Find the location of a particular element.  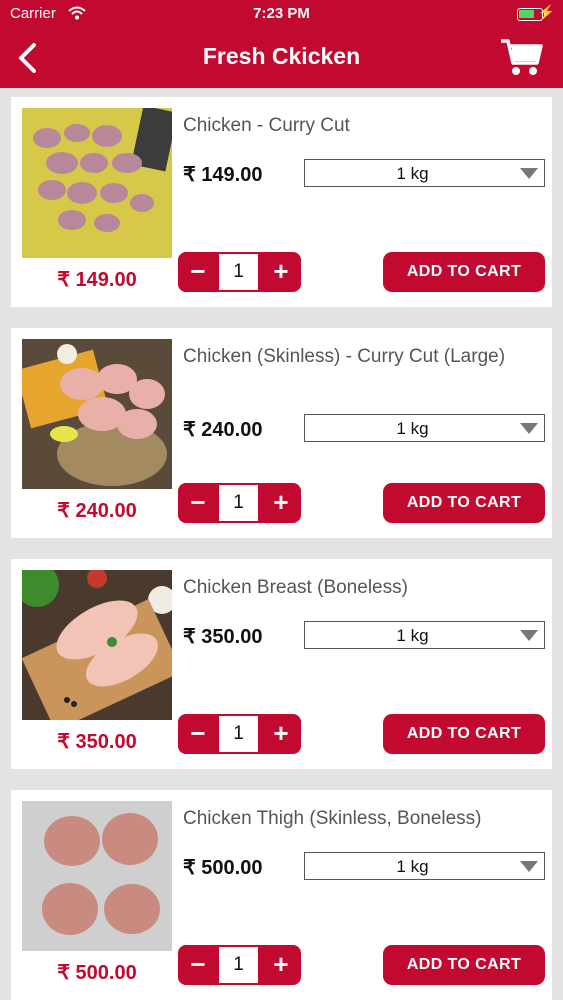

cart-button is located at coordinates (521, 57).